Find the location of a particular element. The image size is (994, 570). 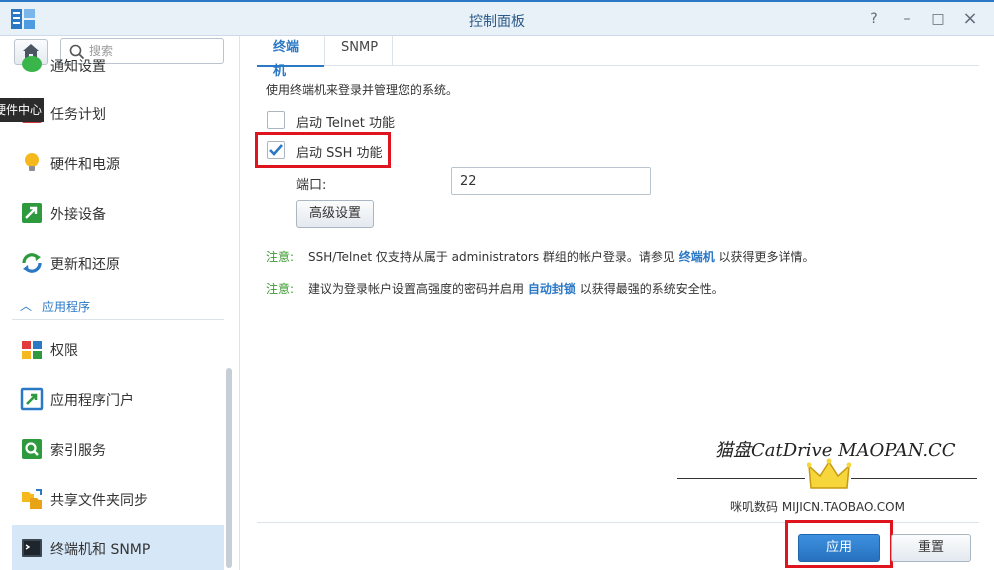

sidebar-item-label: 索引服务 is located at coordinates (78, 451).